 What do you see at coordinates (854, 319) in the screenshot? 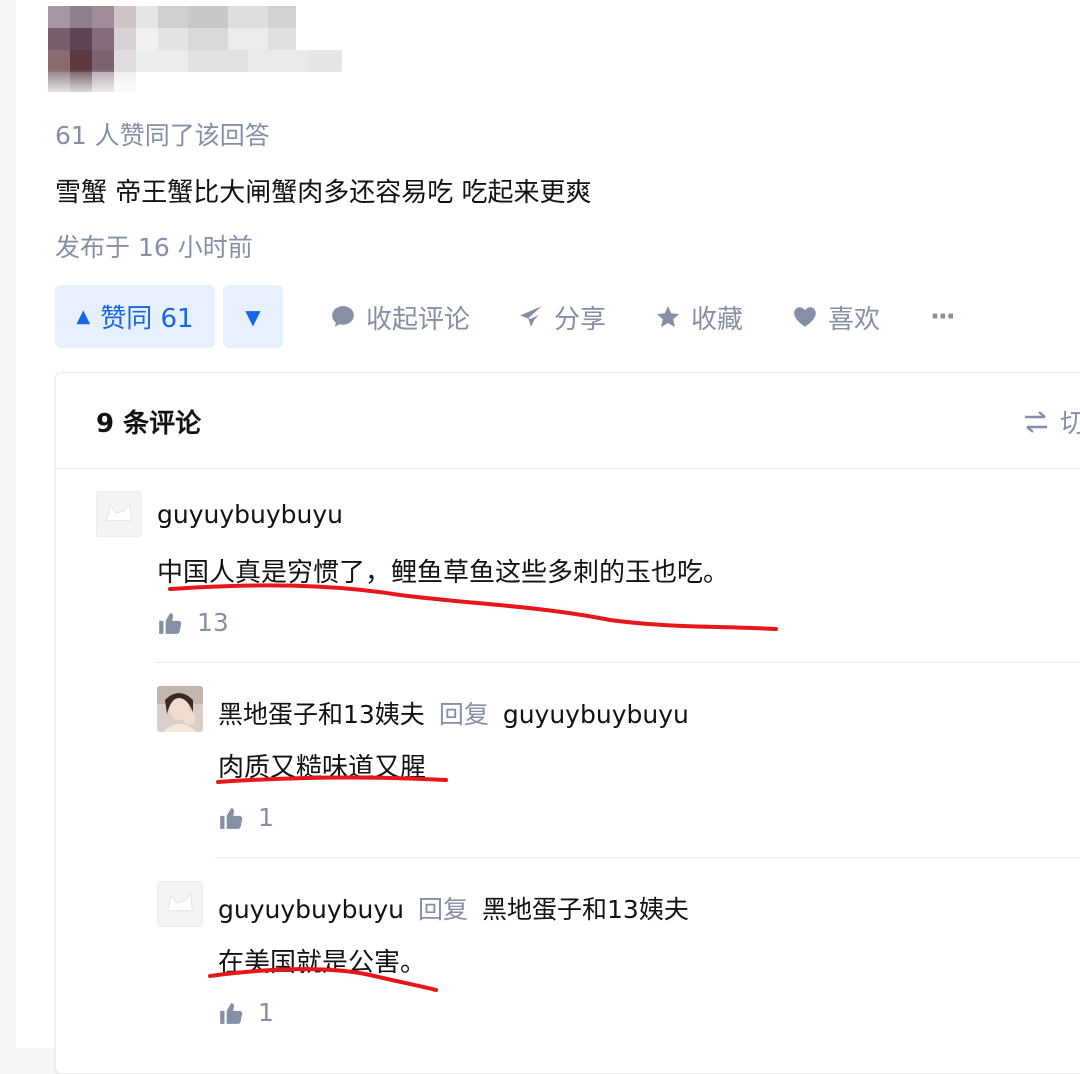
I see `like-label: 喜欢` at bounding box center [854, 319].